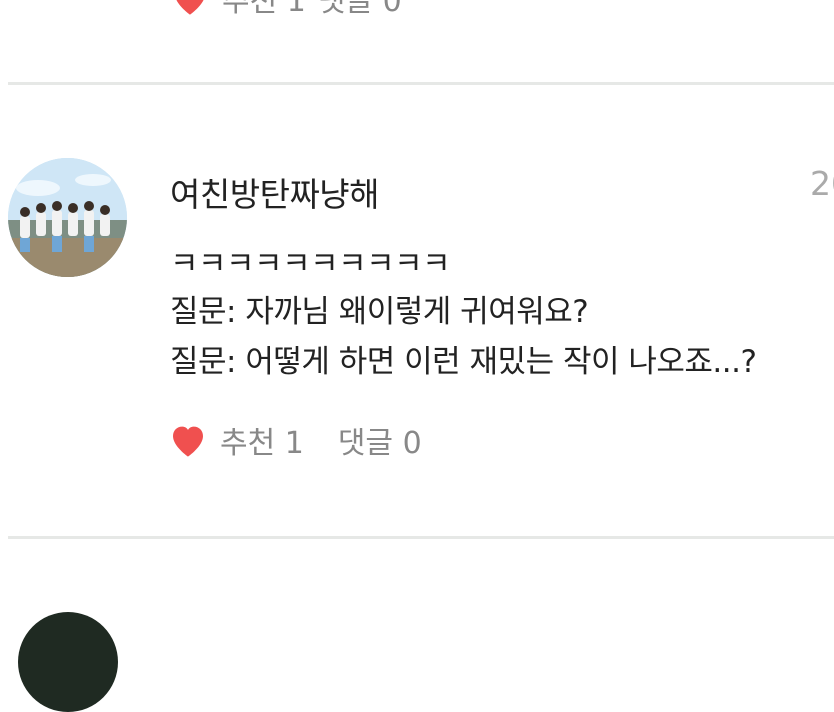 This screenshot has height=712, width=834. I want to click on previous-reply-count: 댓글 0, so click(360, 10).